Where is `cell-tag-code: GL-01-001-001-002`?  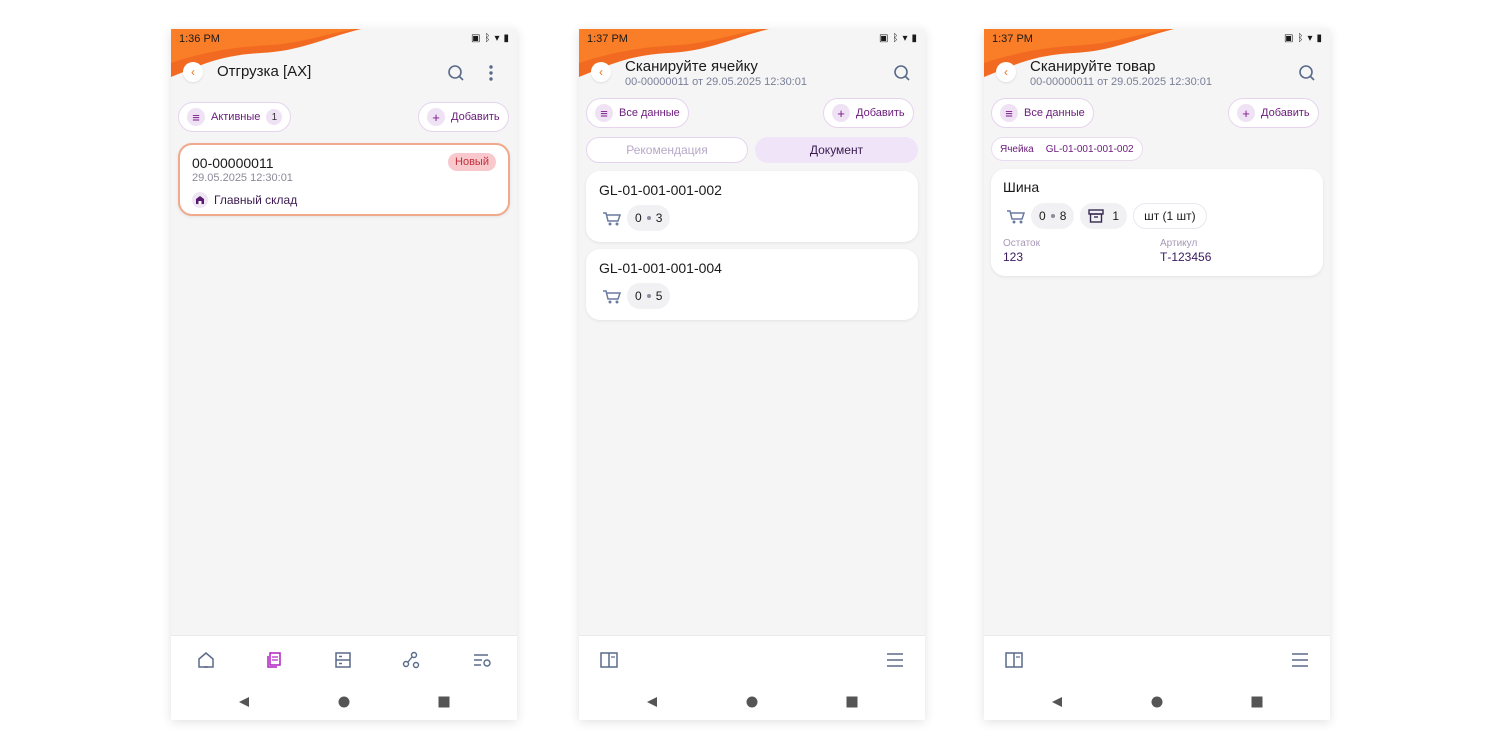
cell-tag-code: GL-01-001-001-002 is located at coordinates (1089, 149).